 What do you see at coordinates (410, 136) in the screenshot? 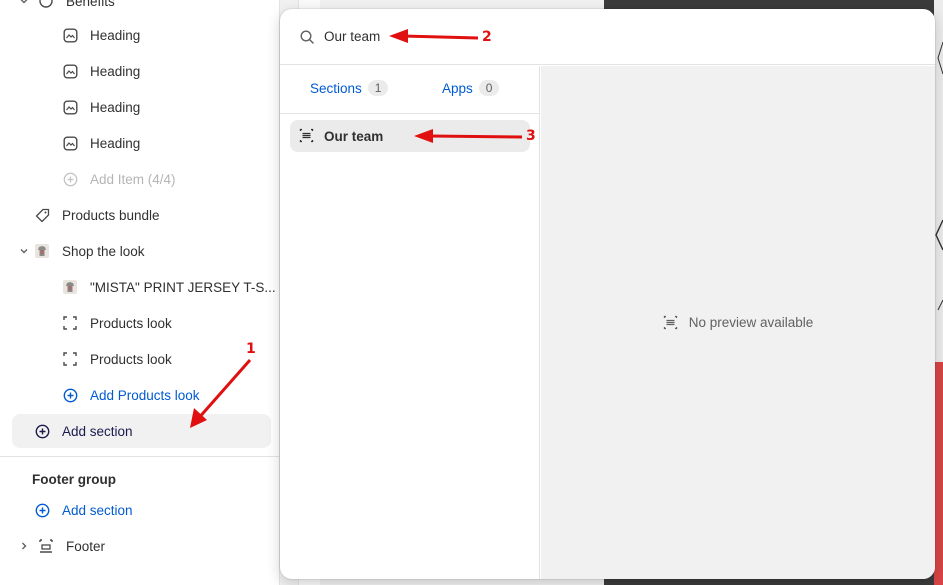
I see `result-item-our-team: Our team` at bounding box center [410, 136].